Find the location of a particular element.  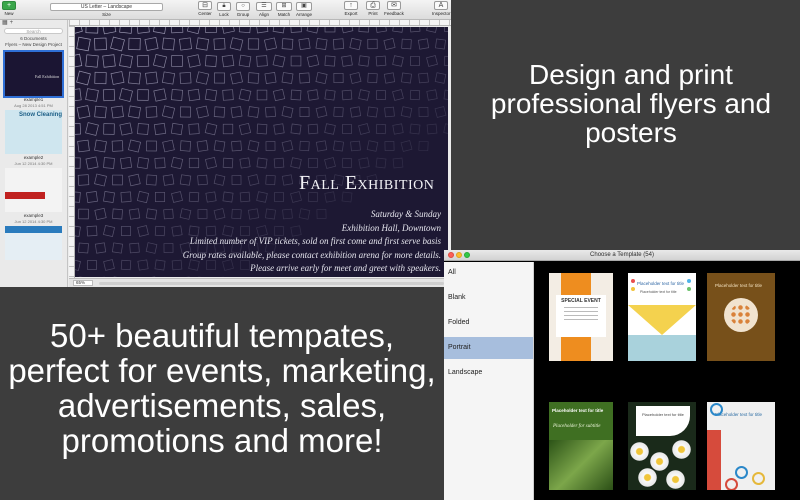

inspector-button: A Inspector is located at coordinates (441, 8).